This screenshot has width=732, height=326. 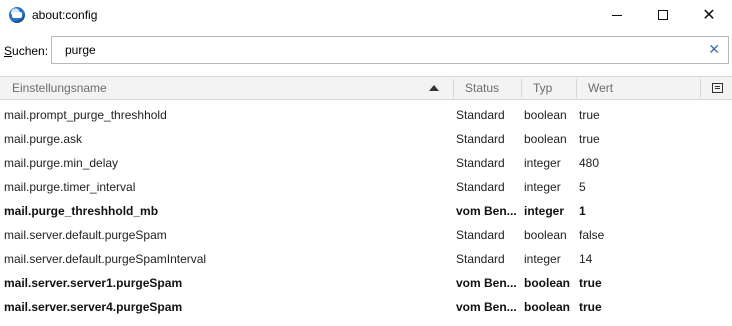 I want to click on window-title: about:config, so click(x=65, y=15).